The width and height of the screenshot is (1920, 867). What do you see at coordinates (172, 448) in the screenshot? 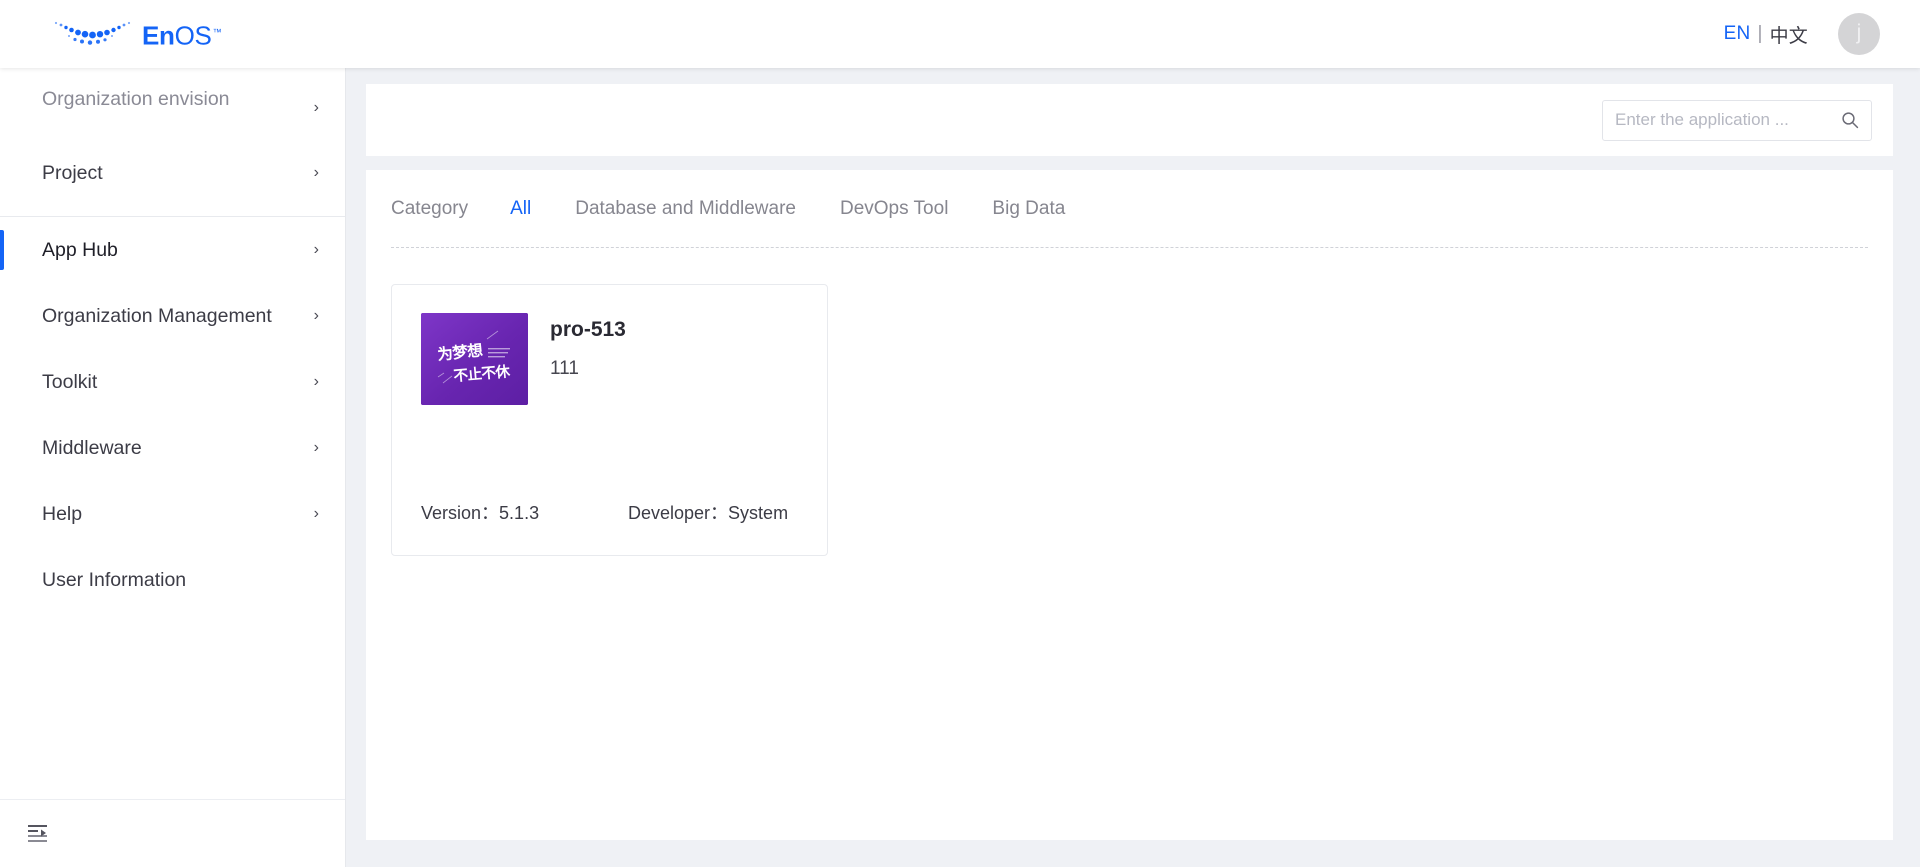
I see `sidebar-item-middleware: Middleware ›` at bounding box center [172, 448].